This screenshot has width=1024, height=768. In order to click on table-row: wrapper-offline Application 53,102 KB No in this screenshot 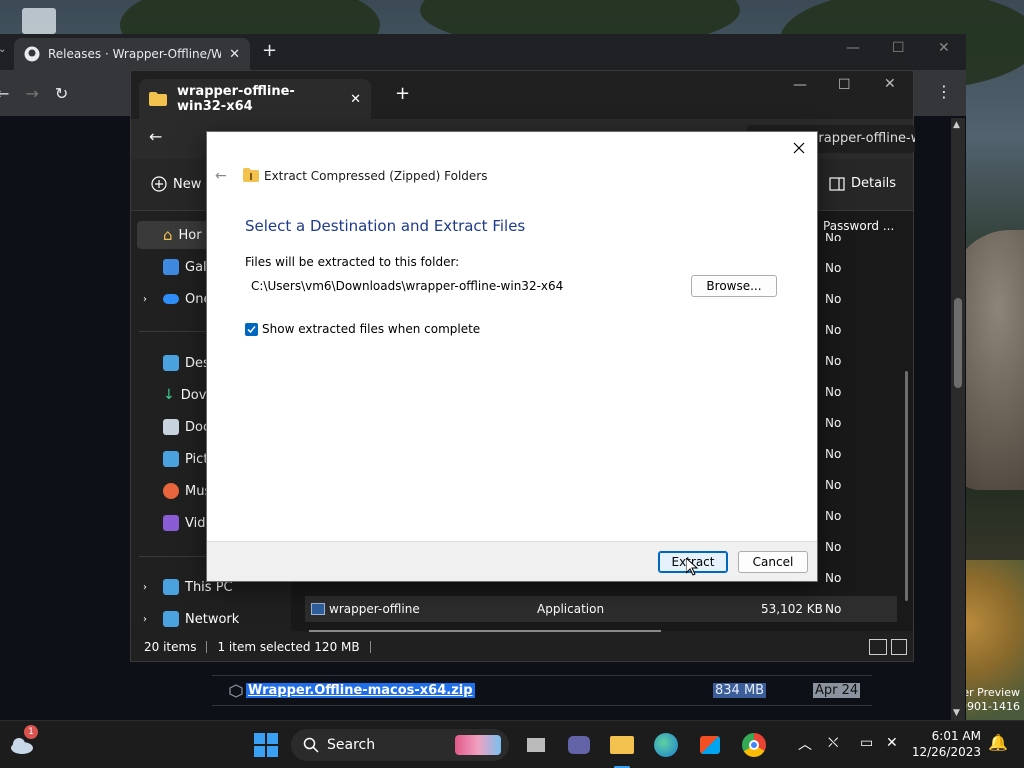, I will do `click(601, 609)`.